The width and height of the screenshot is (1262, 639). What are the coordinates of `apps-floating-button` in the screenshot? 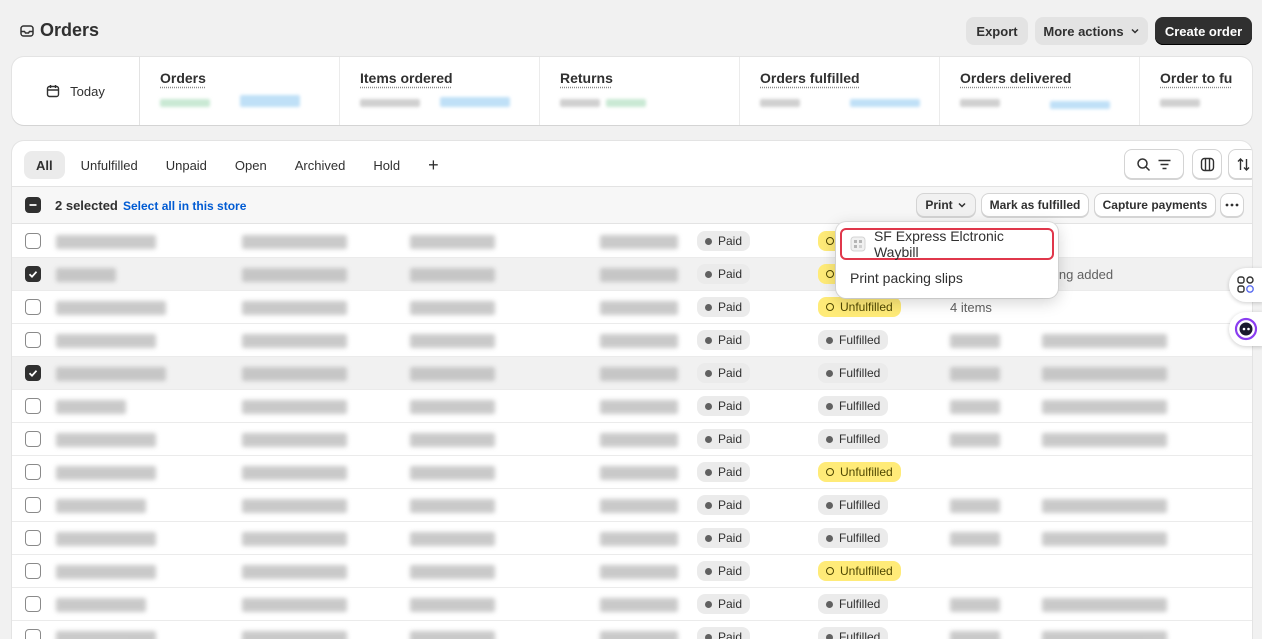 It's located at (1245, 285).